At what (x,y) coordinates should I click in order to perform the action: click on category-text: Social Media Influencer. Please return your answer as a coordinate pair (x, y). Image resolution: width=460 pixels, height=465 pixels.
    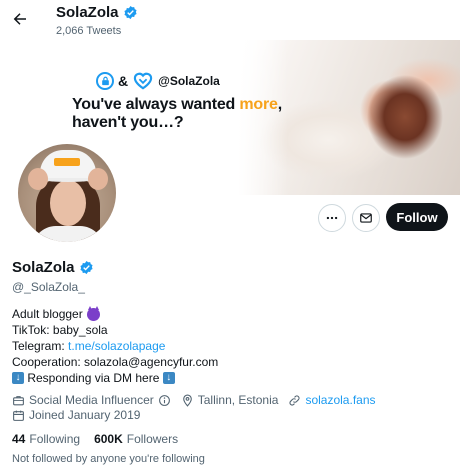
    Looking at the image, I should click on (91, 400).